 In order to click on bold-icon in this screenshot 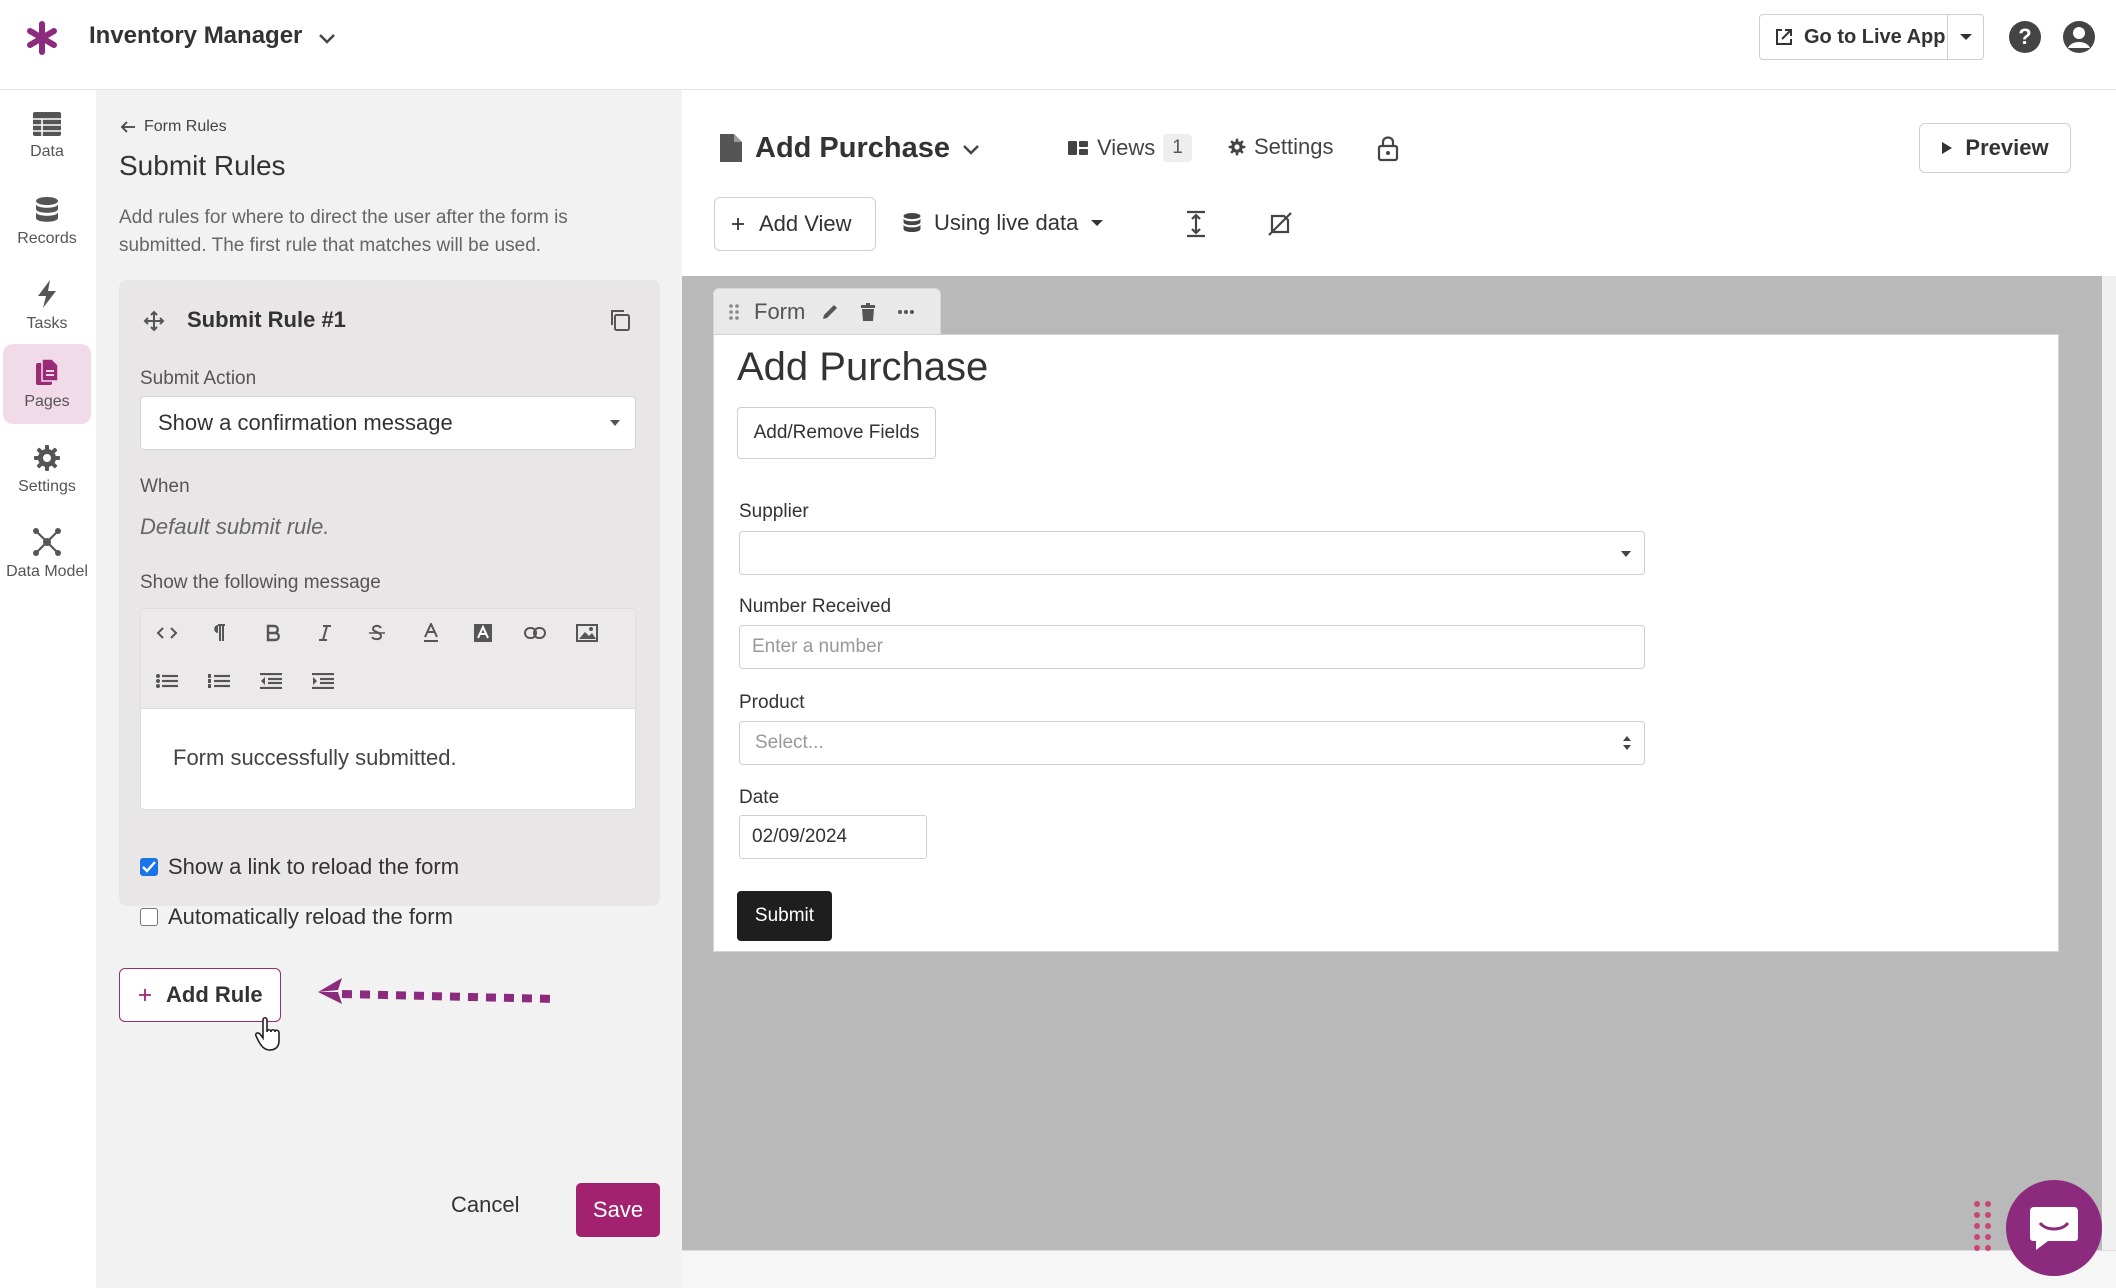, I will do `click(273, 633)`.